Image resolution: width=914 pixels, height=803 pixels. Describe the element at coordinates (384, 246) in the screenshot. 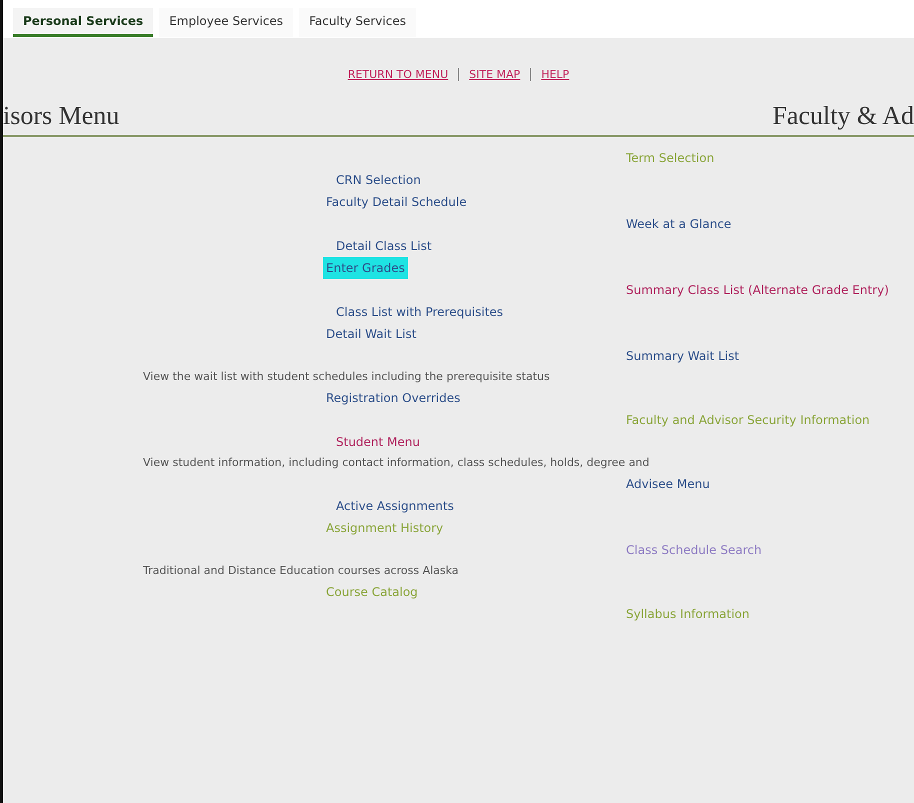

I see `menu-link: Detail Class List` at that location.